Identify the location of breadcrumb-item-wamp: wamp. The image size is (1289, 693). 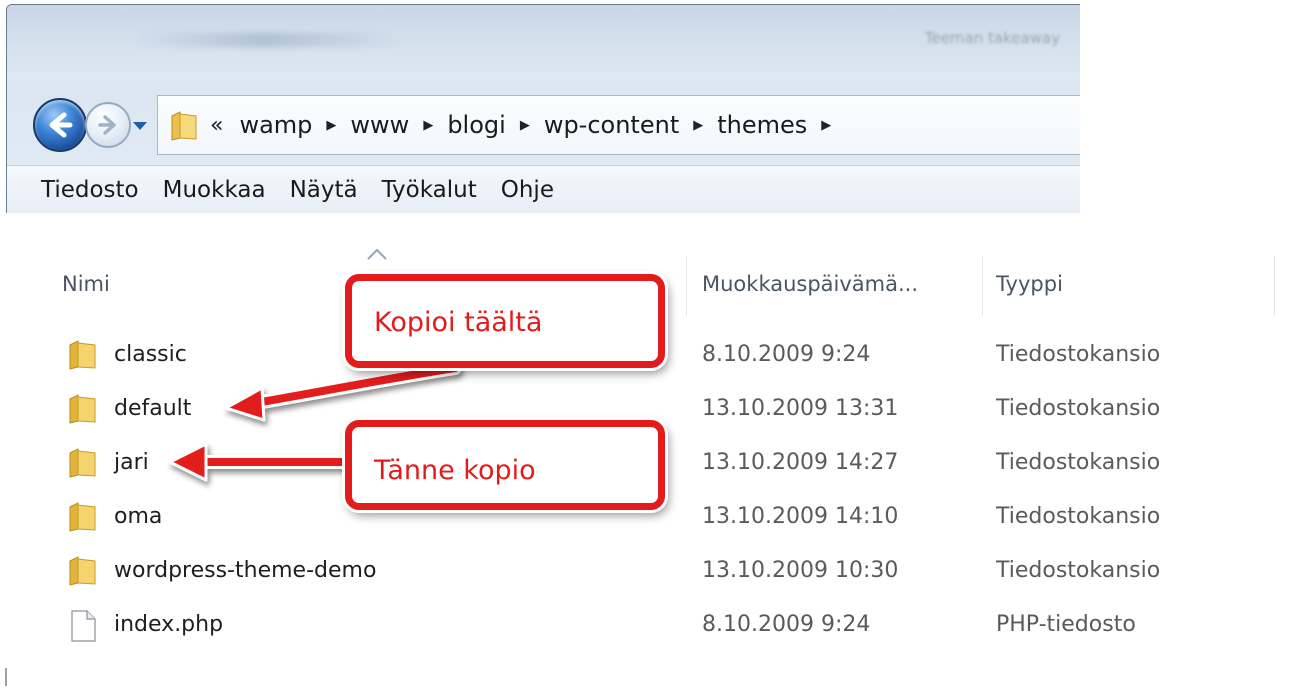
(275, 125).